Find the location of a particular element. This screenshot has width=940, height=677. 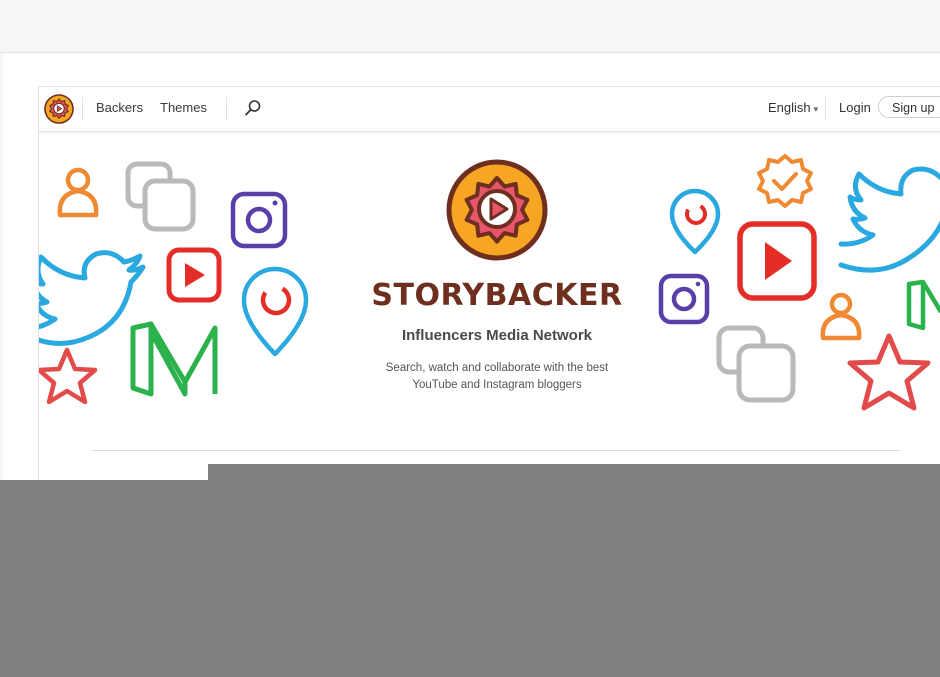

top-strip is located at coordinates (470, 26).